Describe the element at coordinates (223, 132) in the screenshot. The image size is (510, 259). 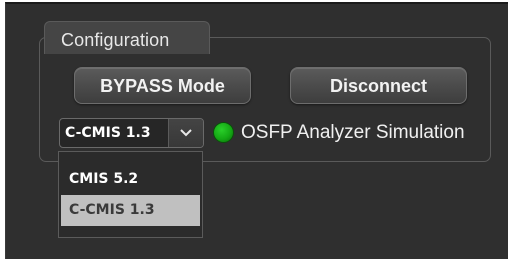
I see `status-led-icon` at that location.